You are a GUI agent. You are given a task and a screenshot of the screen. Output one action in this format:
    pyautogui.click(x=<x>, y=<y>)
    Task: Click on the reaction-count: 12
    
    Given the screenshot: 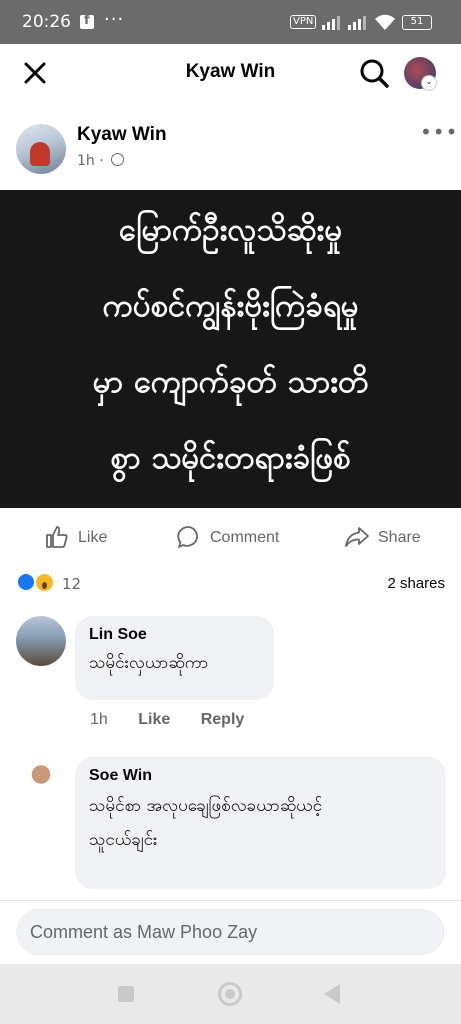 What is the action you would take?
    pyautogui.click(x=72, y=584)
    